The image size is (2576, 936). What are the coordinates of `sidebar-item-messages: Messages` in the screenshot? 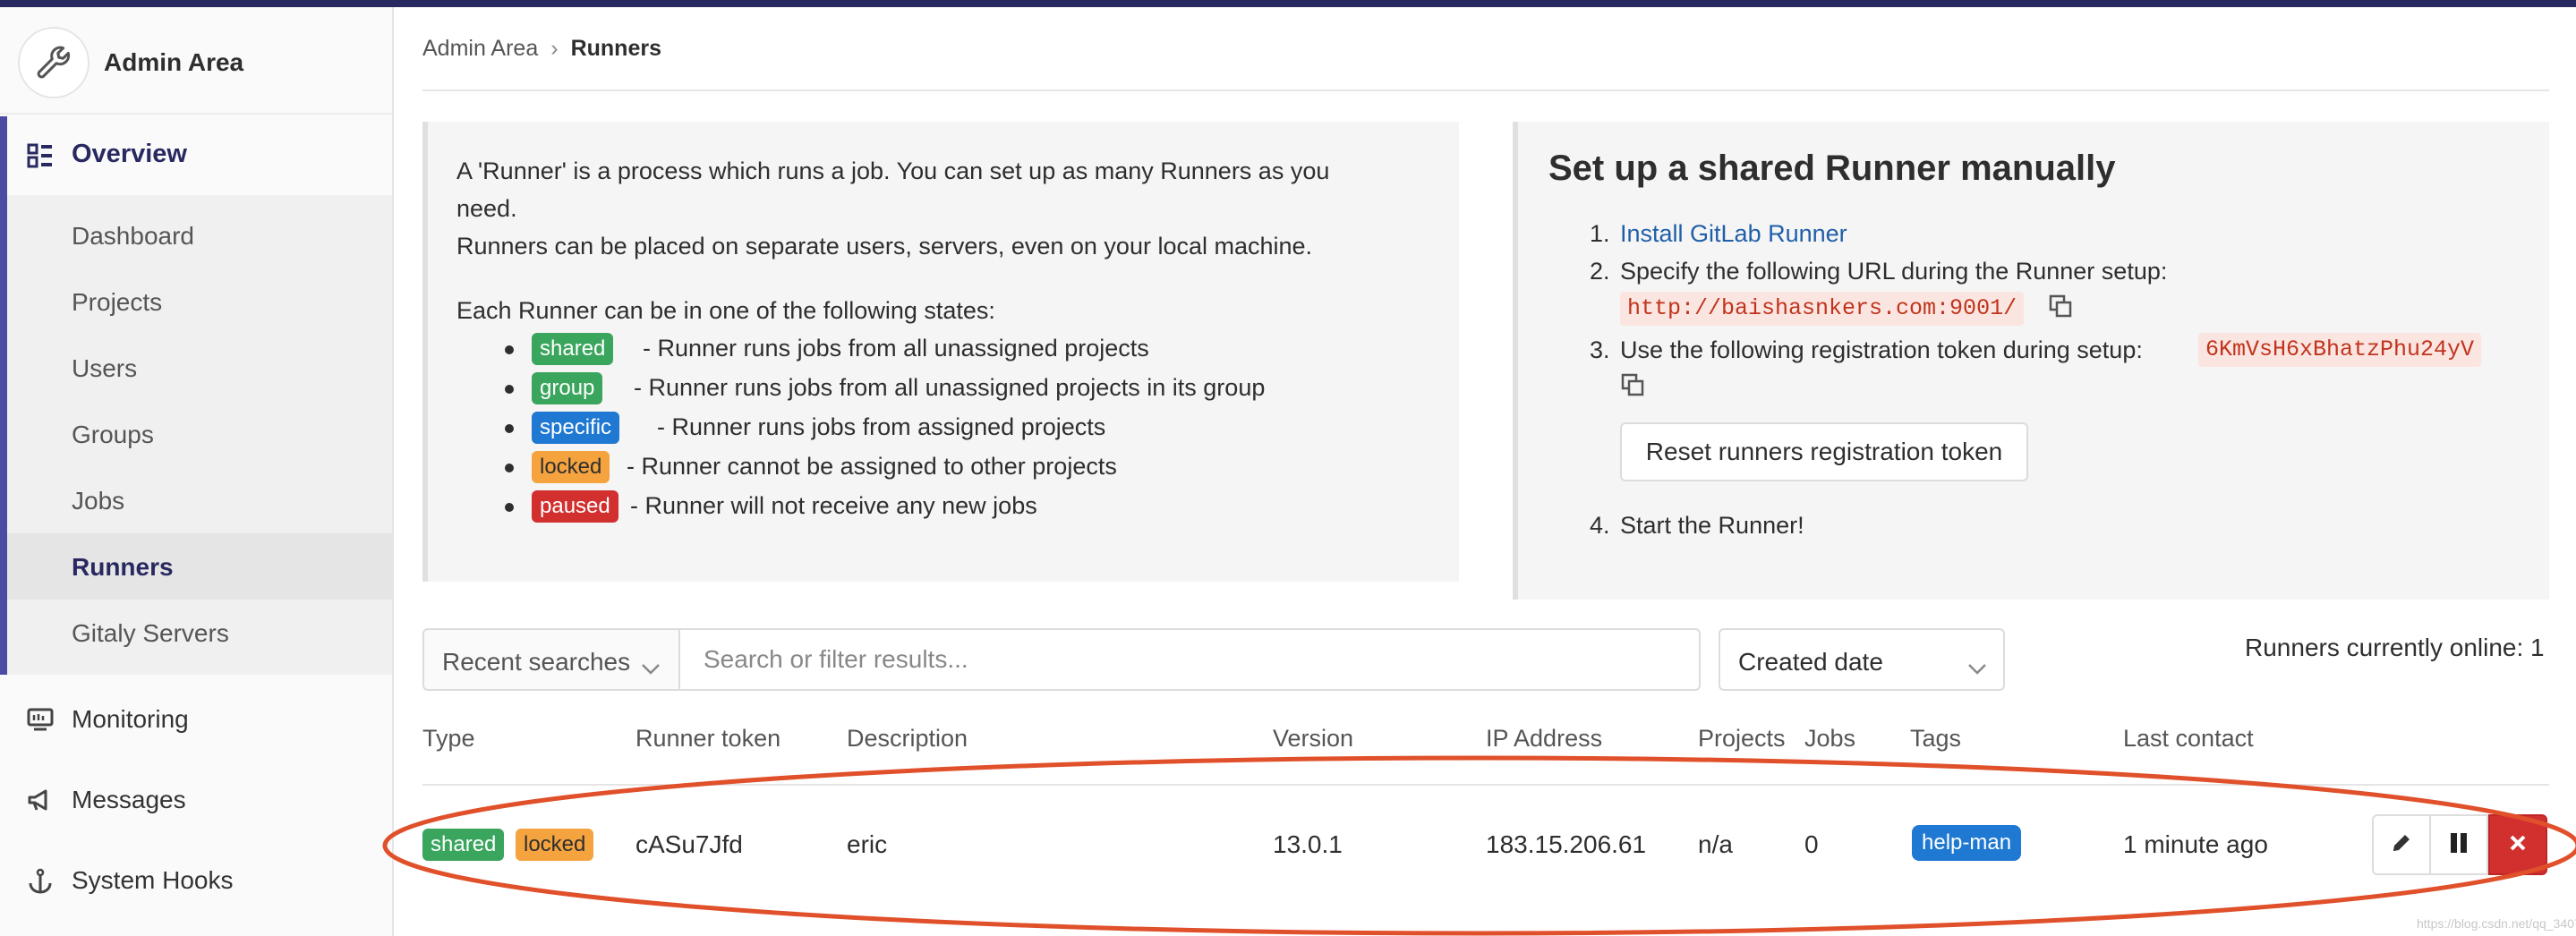 It's located at (196, 802).